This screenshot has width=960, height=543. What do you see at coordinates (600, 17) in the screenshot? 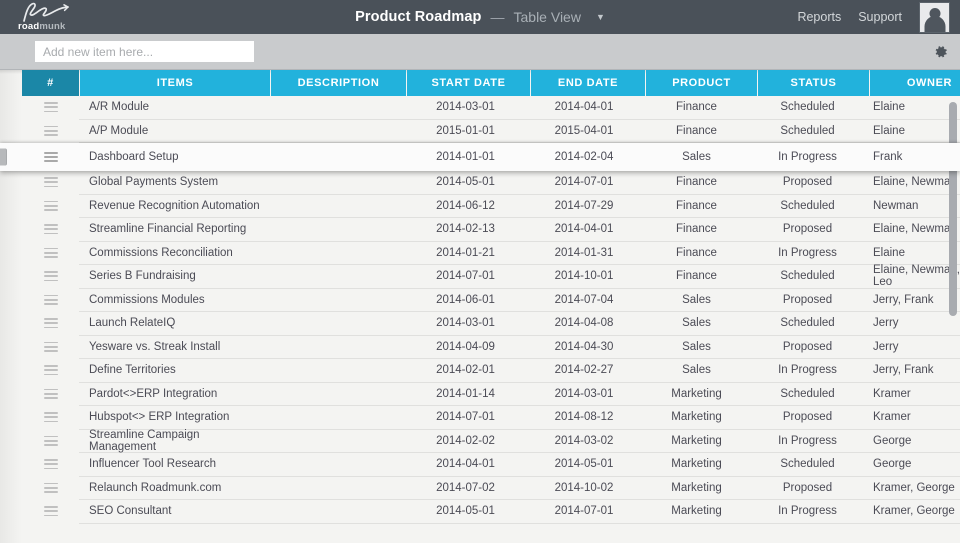
I see `chevron-down-icon: ▼` at bounding box center [600, 17].